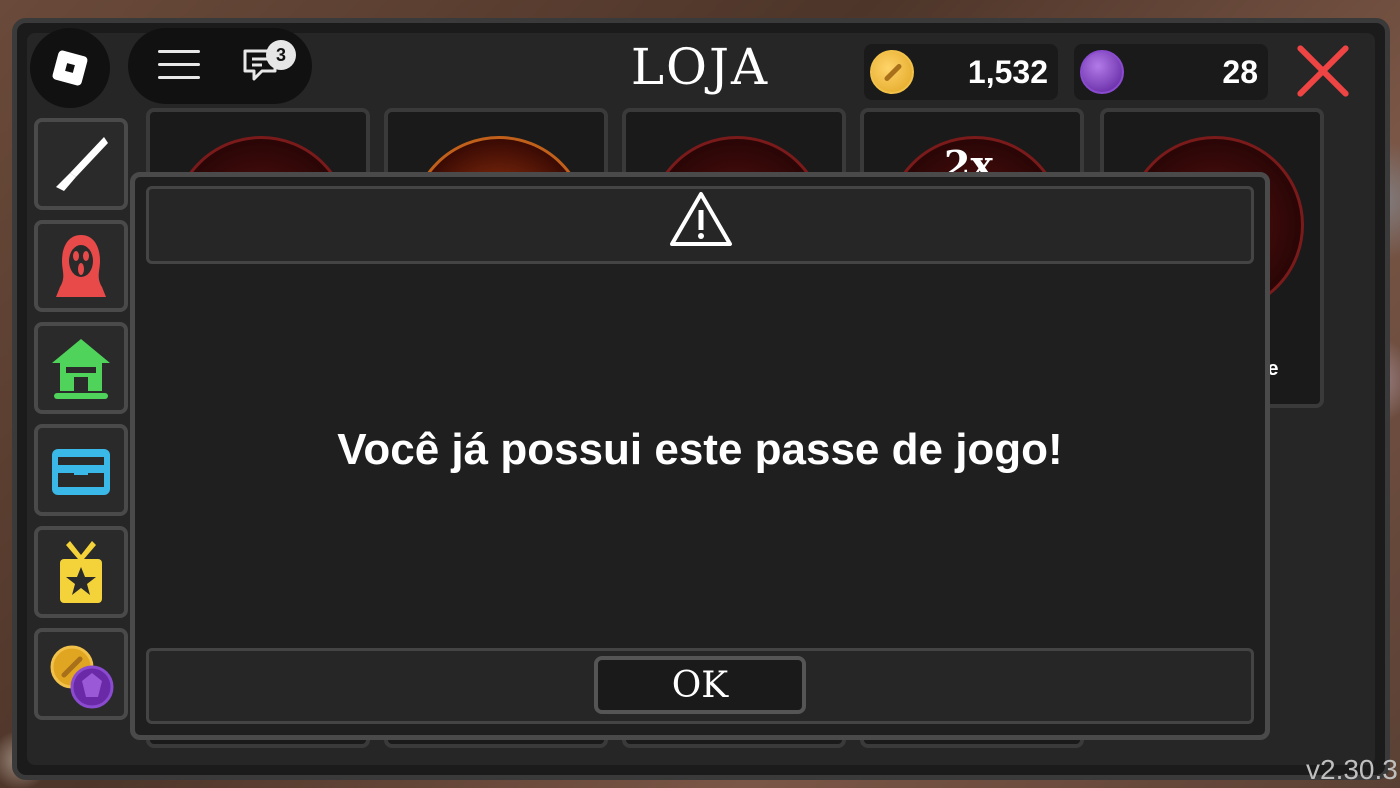 The height and width of the screenshot is (788, 1400). Describe the element at coordinates (281, 55) in the screenshot. I see `chat-notification-badge: 3` at that location.